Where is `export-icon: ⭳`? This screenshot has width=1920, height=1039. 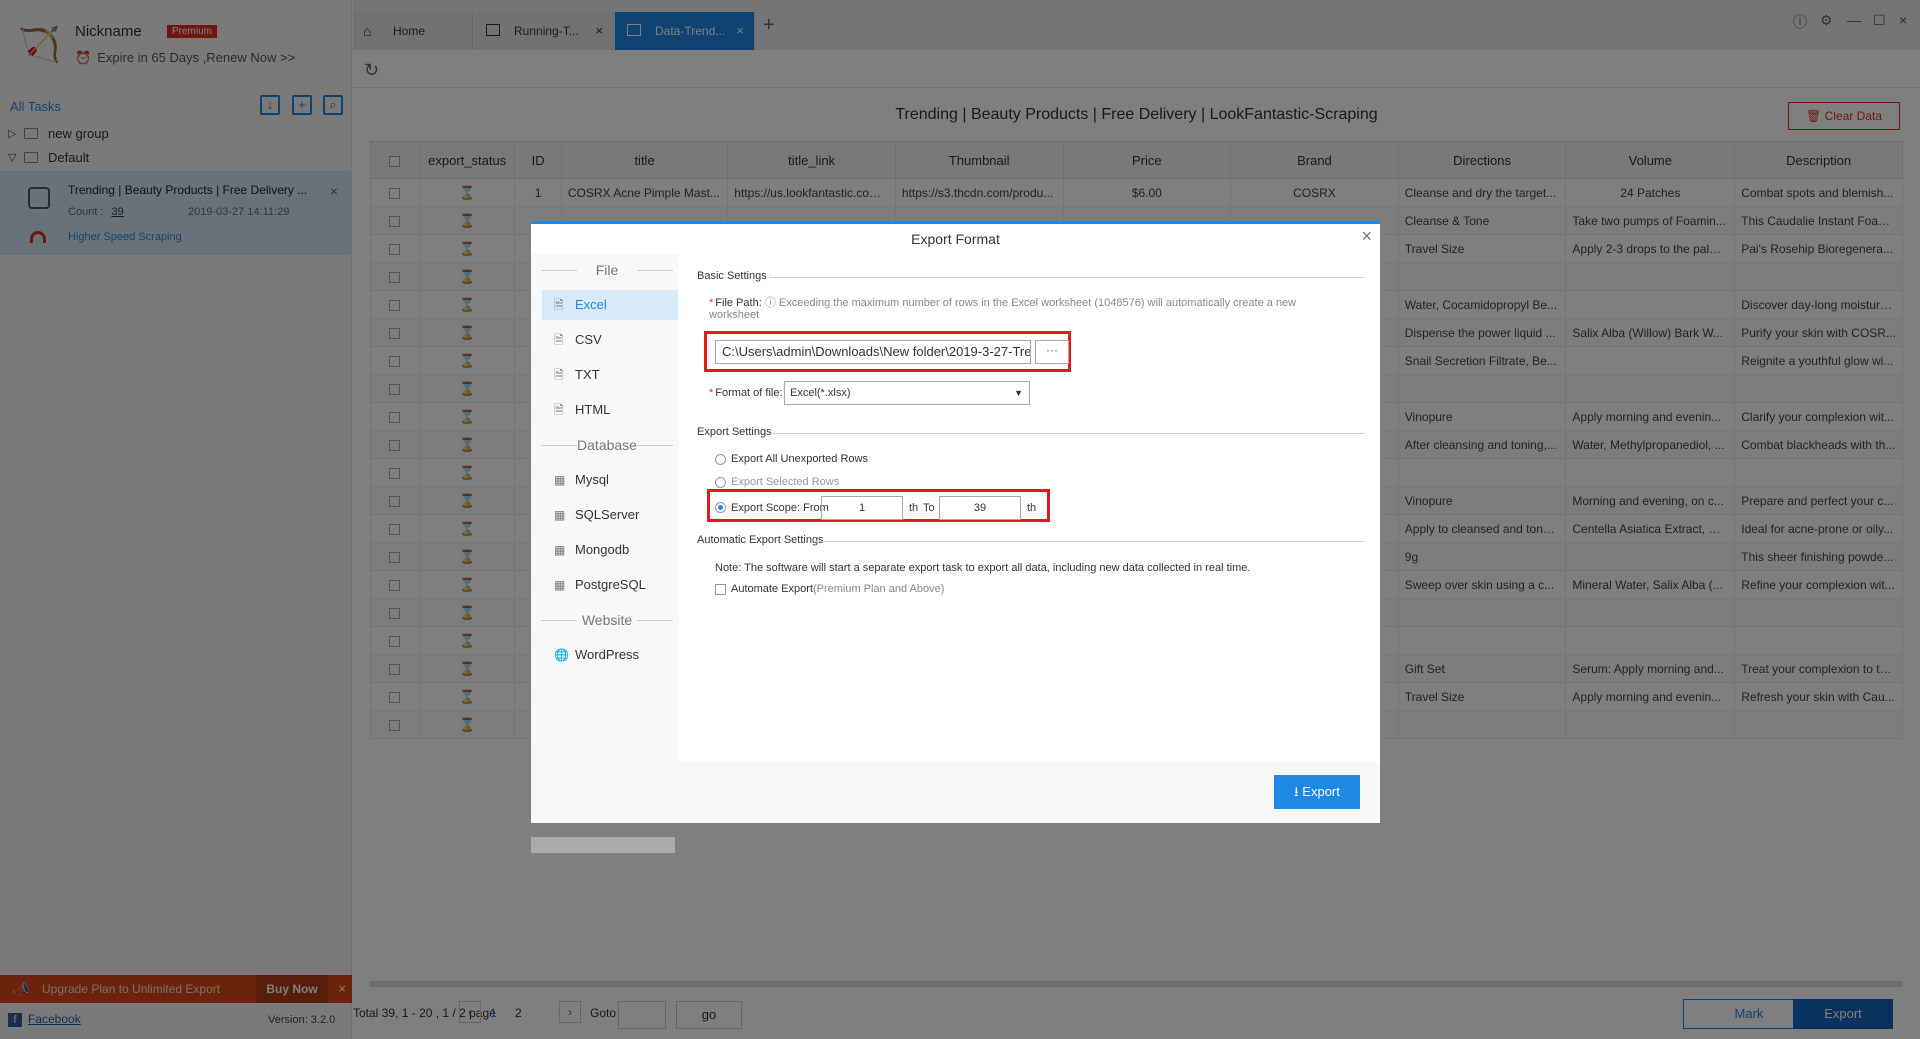 export-icon: ⭳ is located at coordinates (1296, 791).